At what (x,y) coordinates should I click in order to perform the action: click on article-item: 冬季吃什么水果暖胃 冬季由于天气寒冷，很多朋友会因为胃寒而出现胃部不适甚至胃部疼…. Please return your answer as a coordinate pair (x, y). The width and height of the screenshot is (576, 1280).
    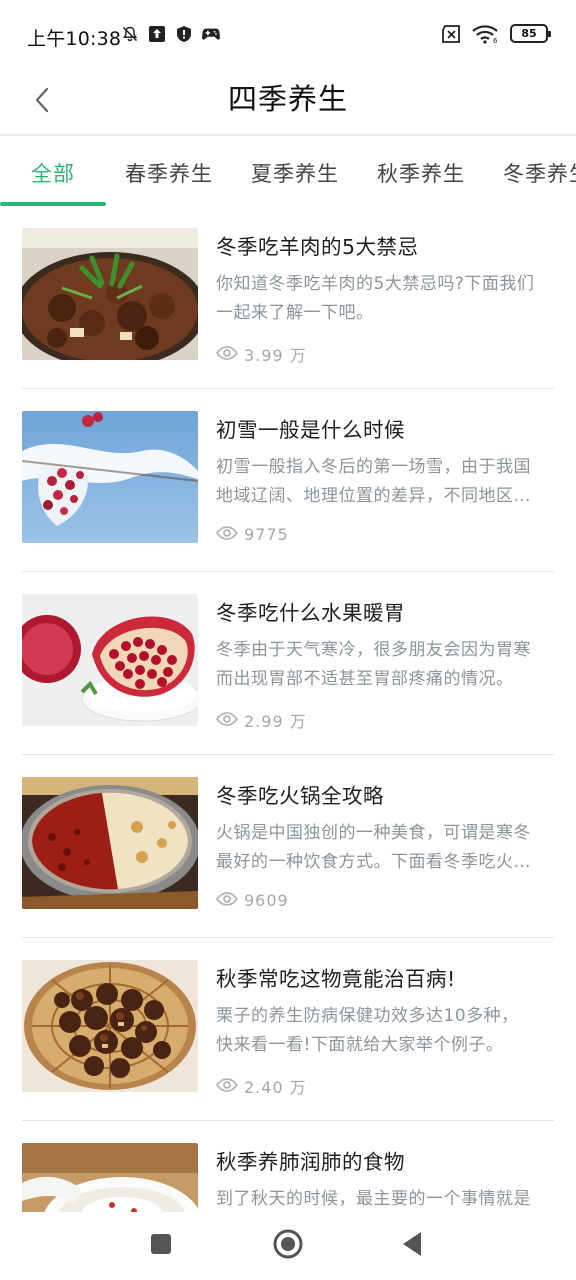
    Looking at the image, I should click on (288, 683).